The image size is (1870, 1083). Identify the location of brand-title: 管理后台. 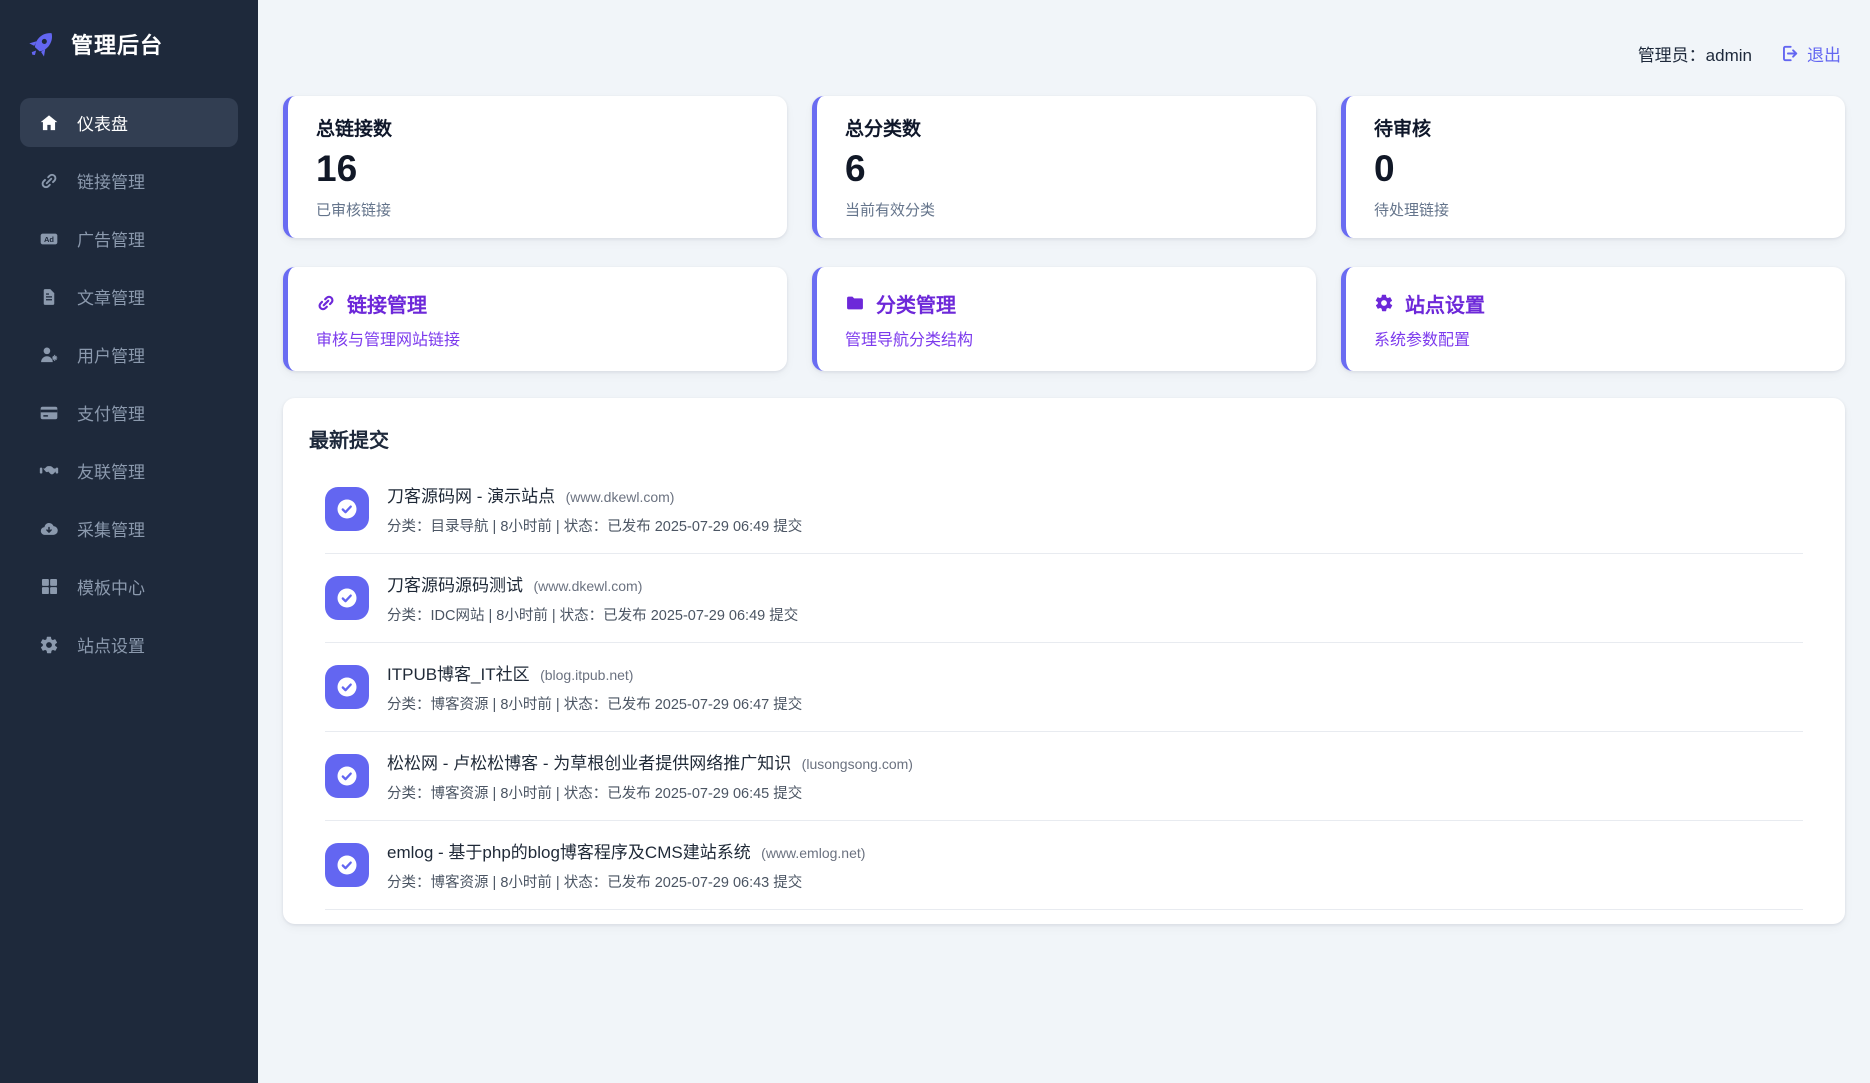
(117, 45).